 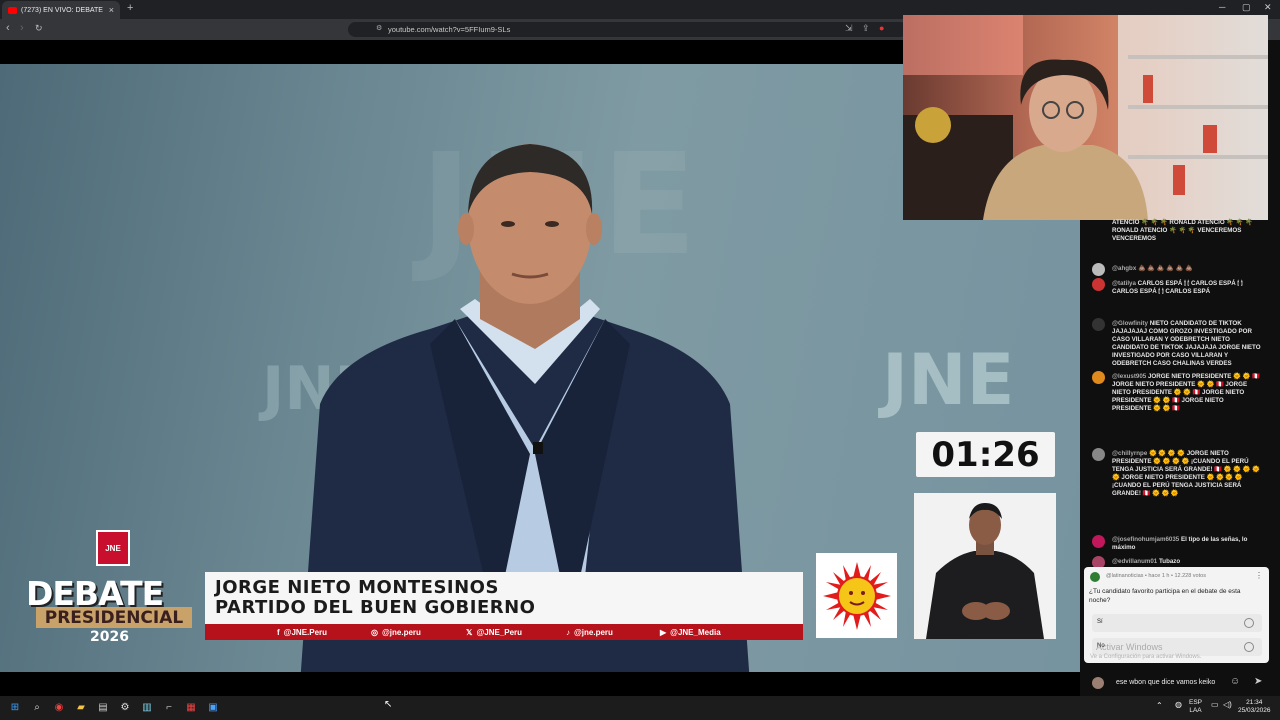 What do you see at coordinates (1129, 647) in the screenshot?
I see `activate-windows-watermark: Activar Windows` at bounding box center [1129, 647].